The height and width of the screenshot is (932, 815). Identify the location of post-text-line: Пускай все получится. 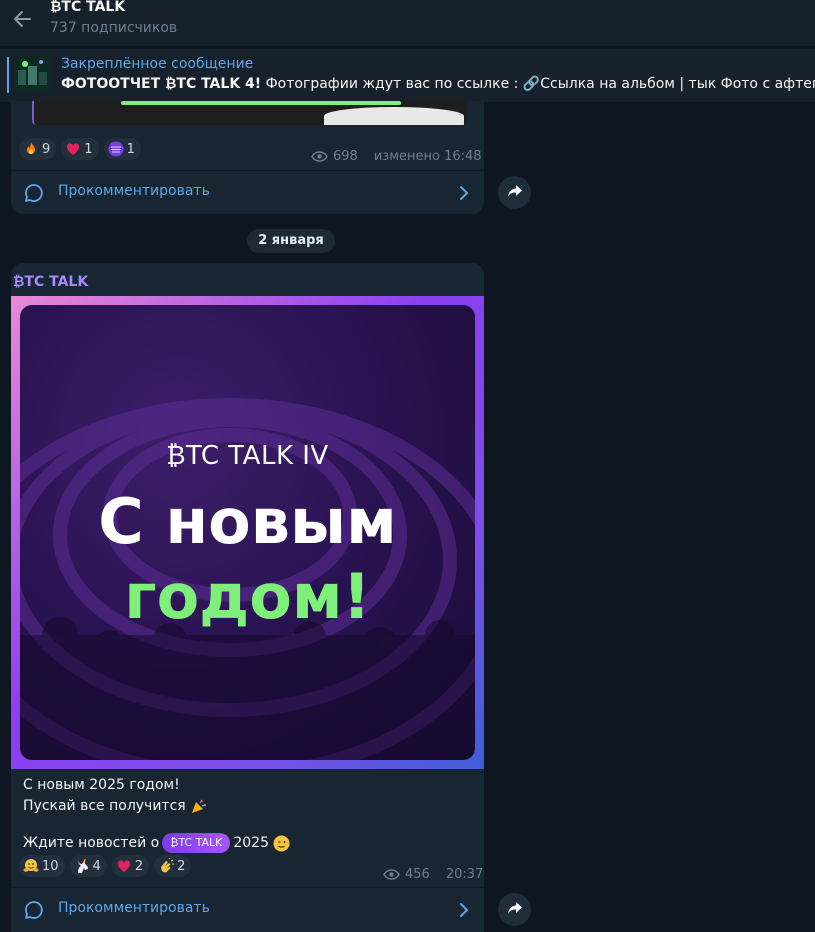
(156, 806).